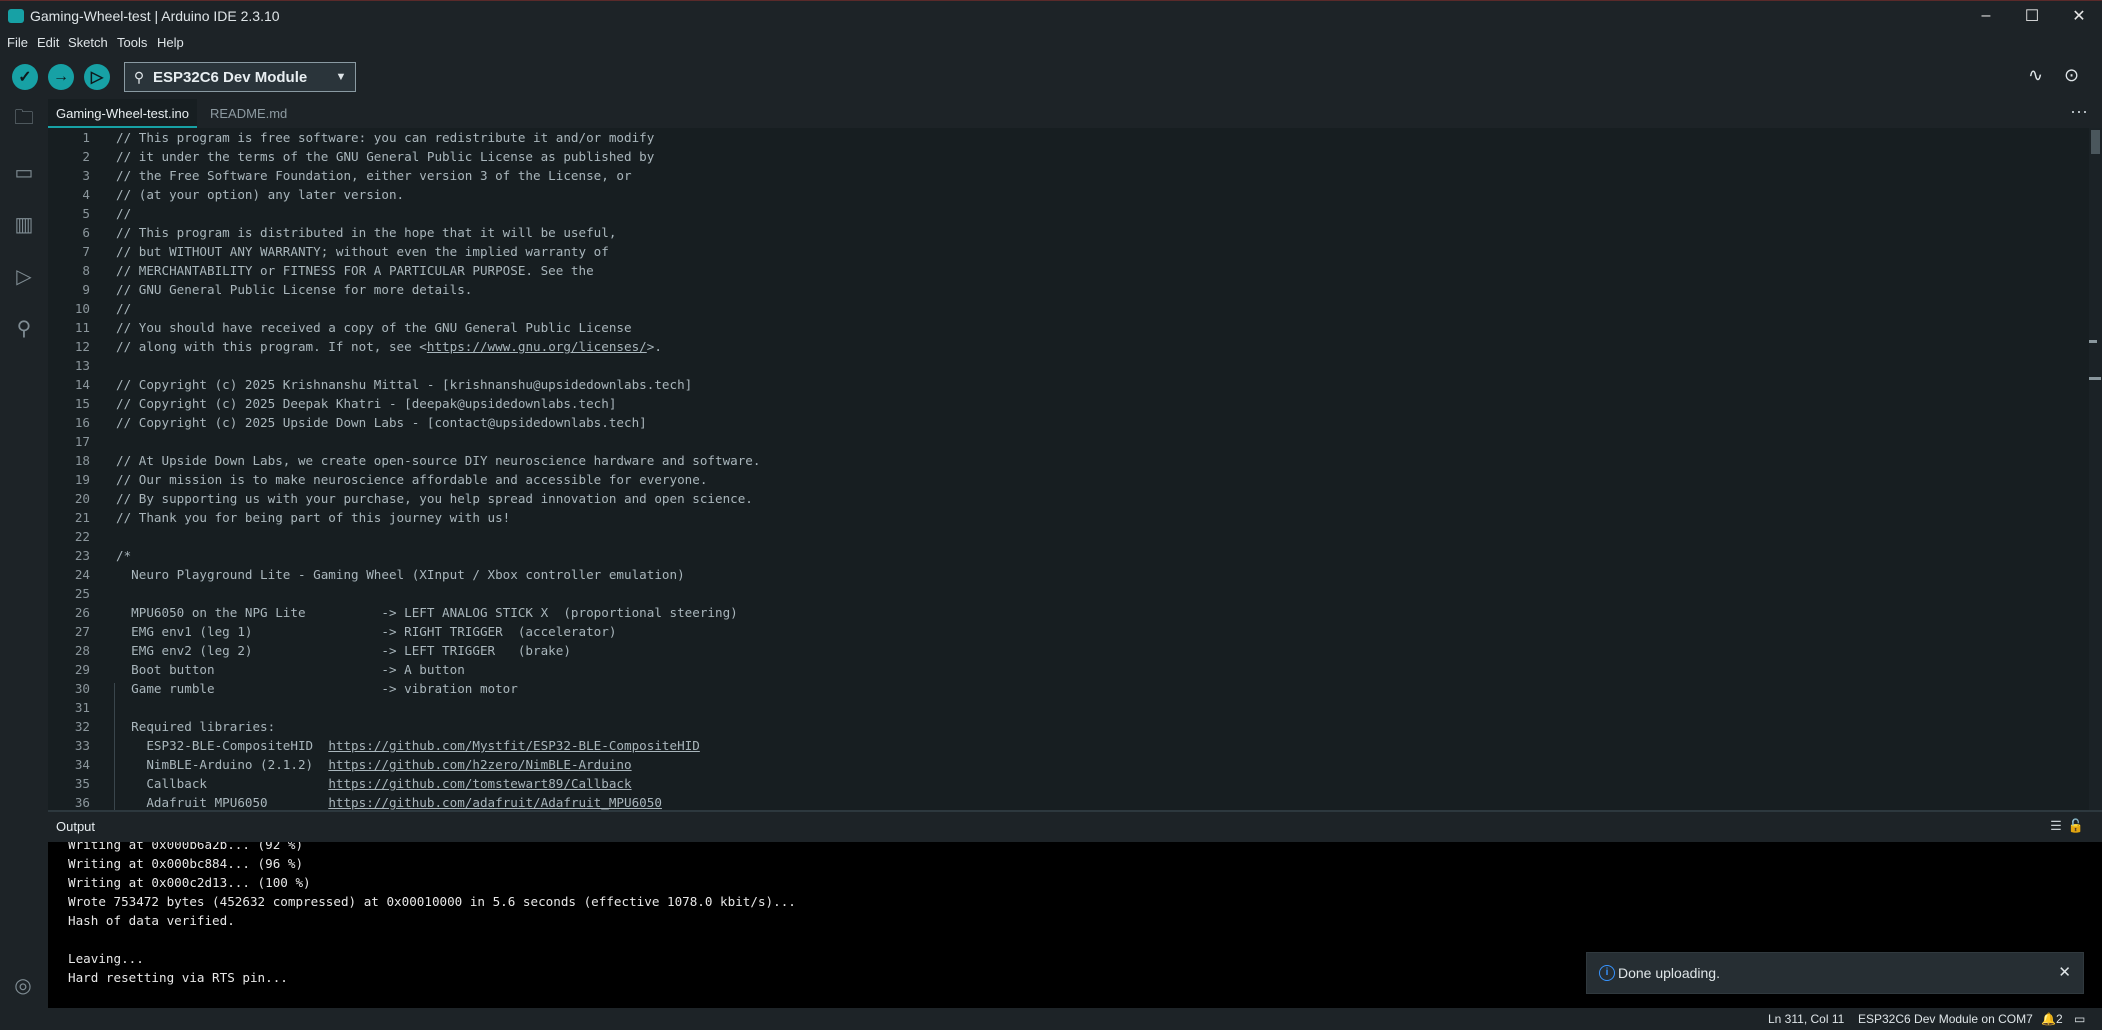 The image size is (2102, 1030). Describe the element at coordinates (82, 593) in the screenshot. I see `line-number: 25` at that location.